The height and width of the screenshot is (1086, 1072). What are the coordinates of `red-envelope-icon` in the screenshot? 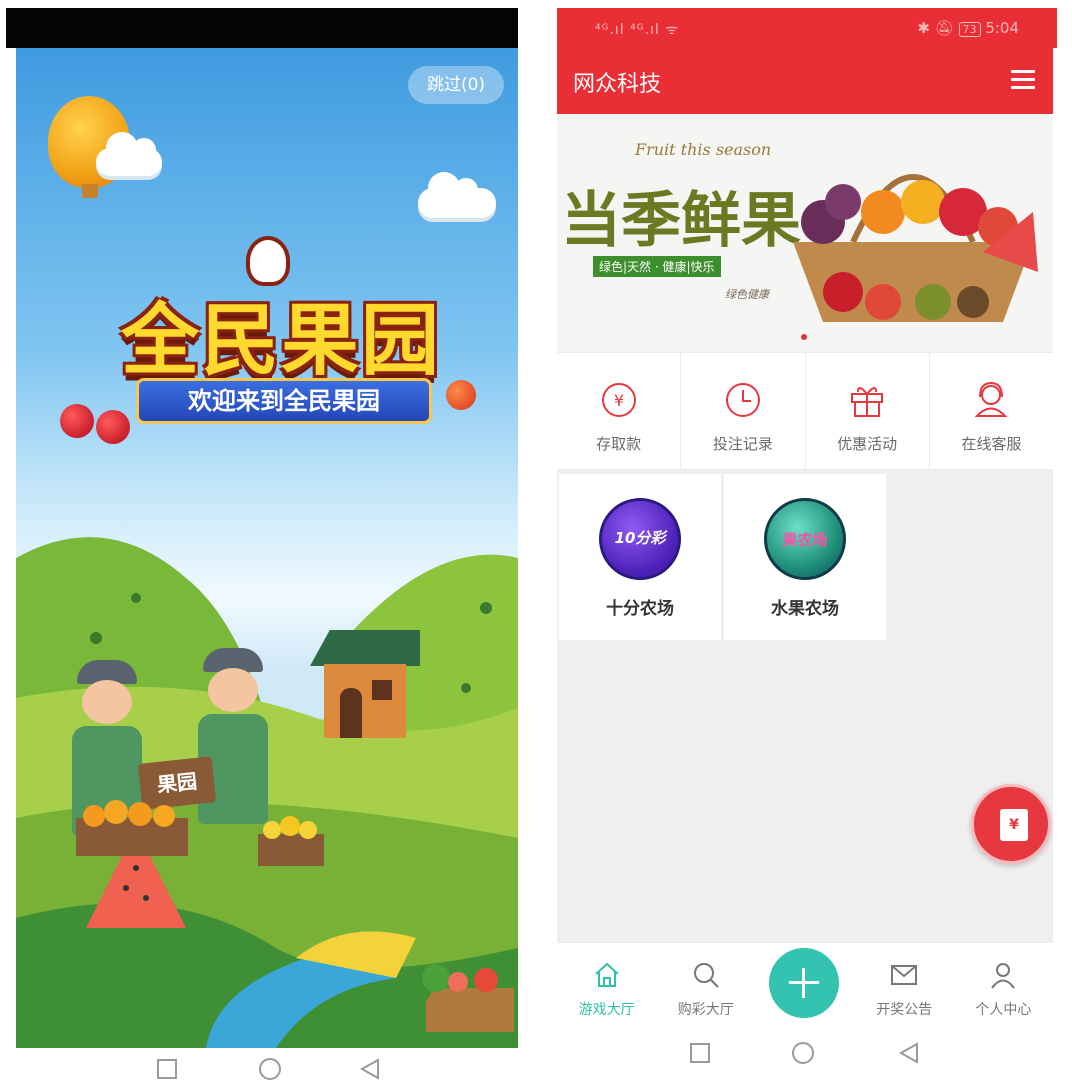 It's located at (1014, 825).